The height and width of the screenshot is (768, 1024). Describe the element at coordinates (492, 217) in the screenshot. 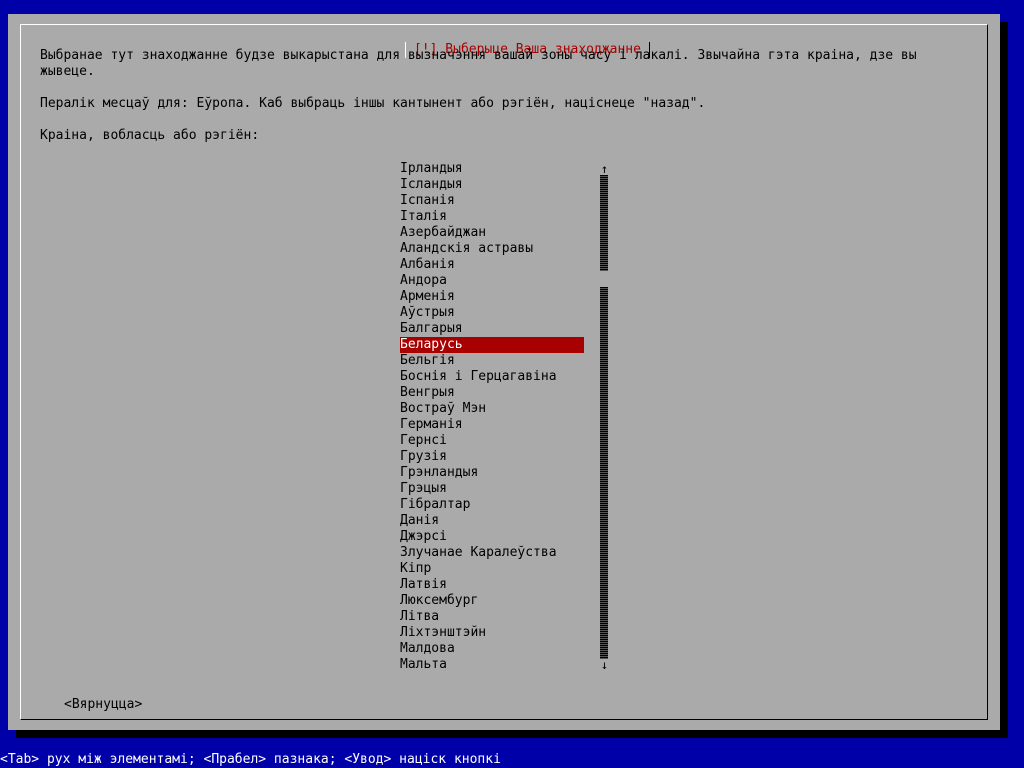

I see `list-item: Італія` at that location.